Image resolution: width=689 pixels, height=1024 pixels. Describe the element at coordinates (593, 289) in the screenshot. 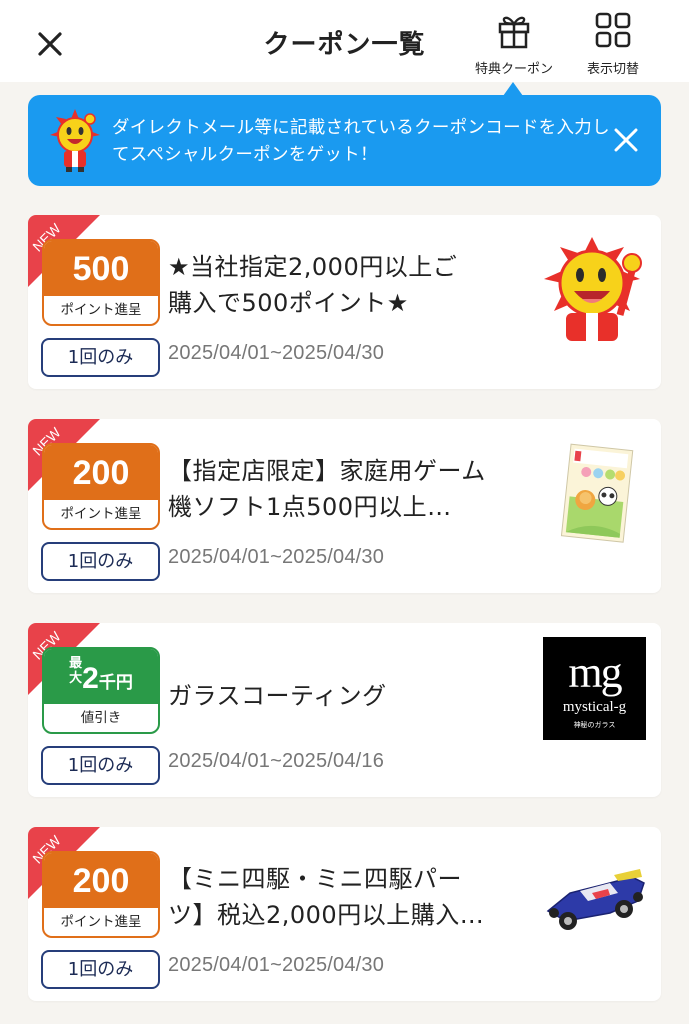

I see `mascot-image` at that location.